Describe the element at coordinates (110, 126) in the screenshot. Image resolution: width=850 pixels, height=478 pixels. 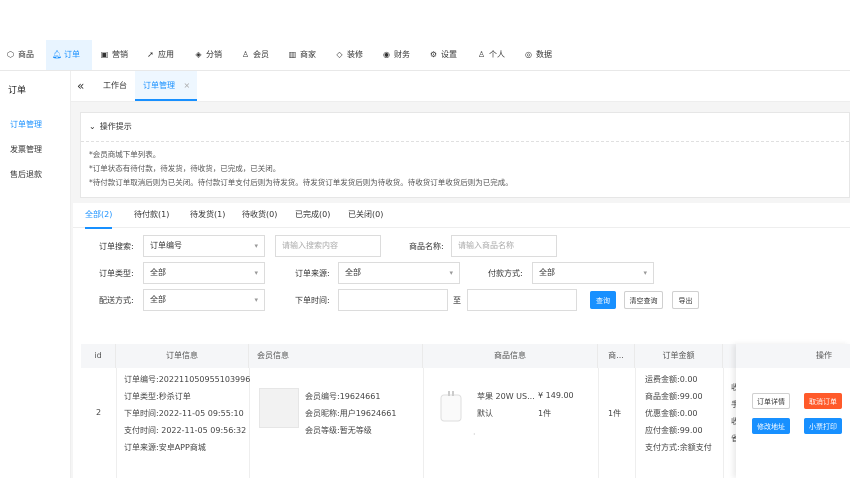
I see `tips-header: ⌄ 操作提示` at that location.